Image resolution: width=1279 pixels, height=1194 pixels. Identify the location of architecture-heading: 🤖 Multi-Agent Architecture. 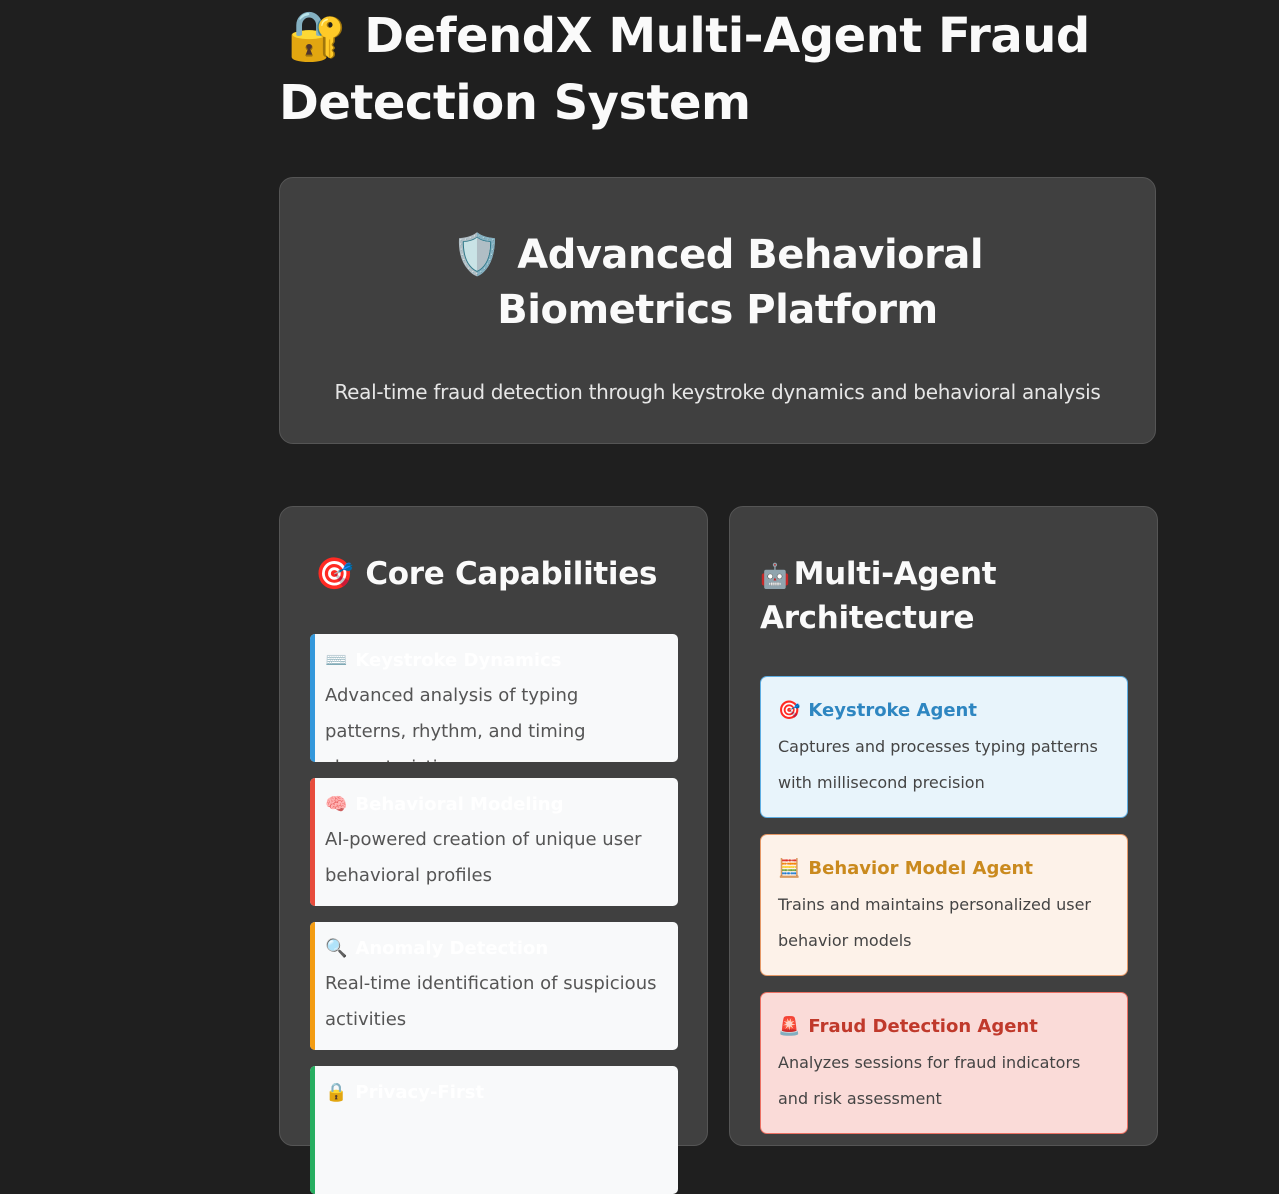
(950, 596).